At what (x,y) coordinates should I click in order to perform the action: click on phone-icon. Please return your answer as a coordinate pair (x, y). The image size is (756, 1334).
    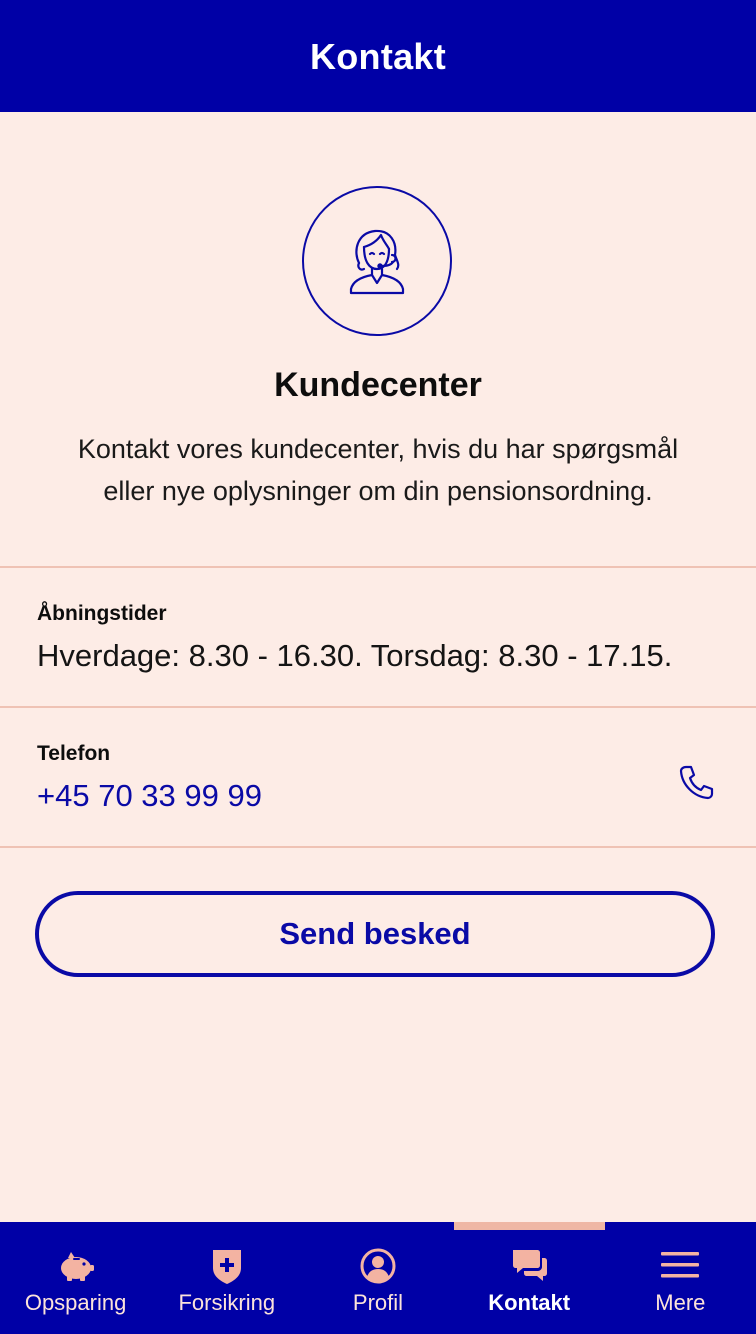
    Looking at the image, I should click on (696, 782).